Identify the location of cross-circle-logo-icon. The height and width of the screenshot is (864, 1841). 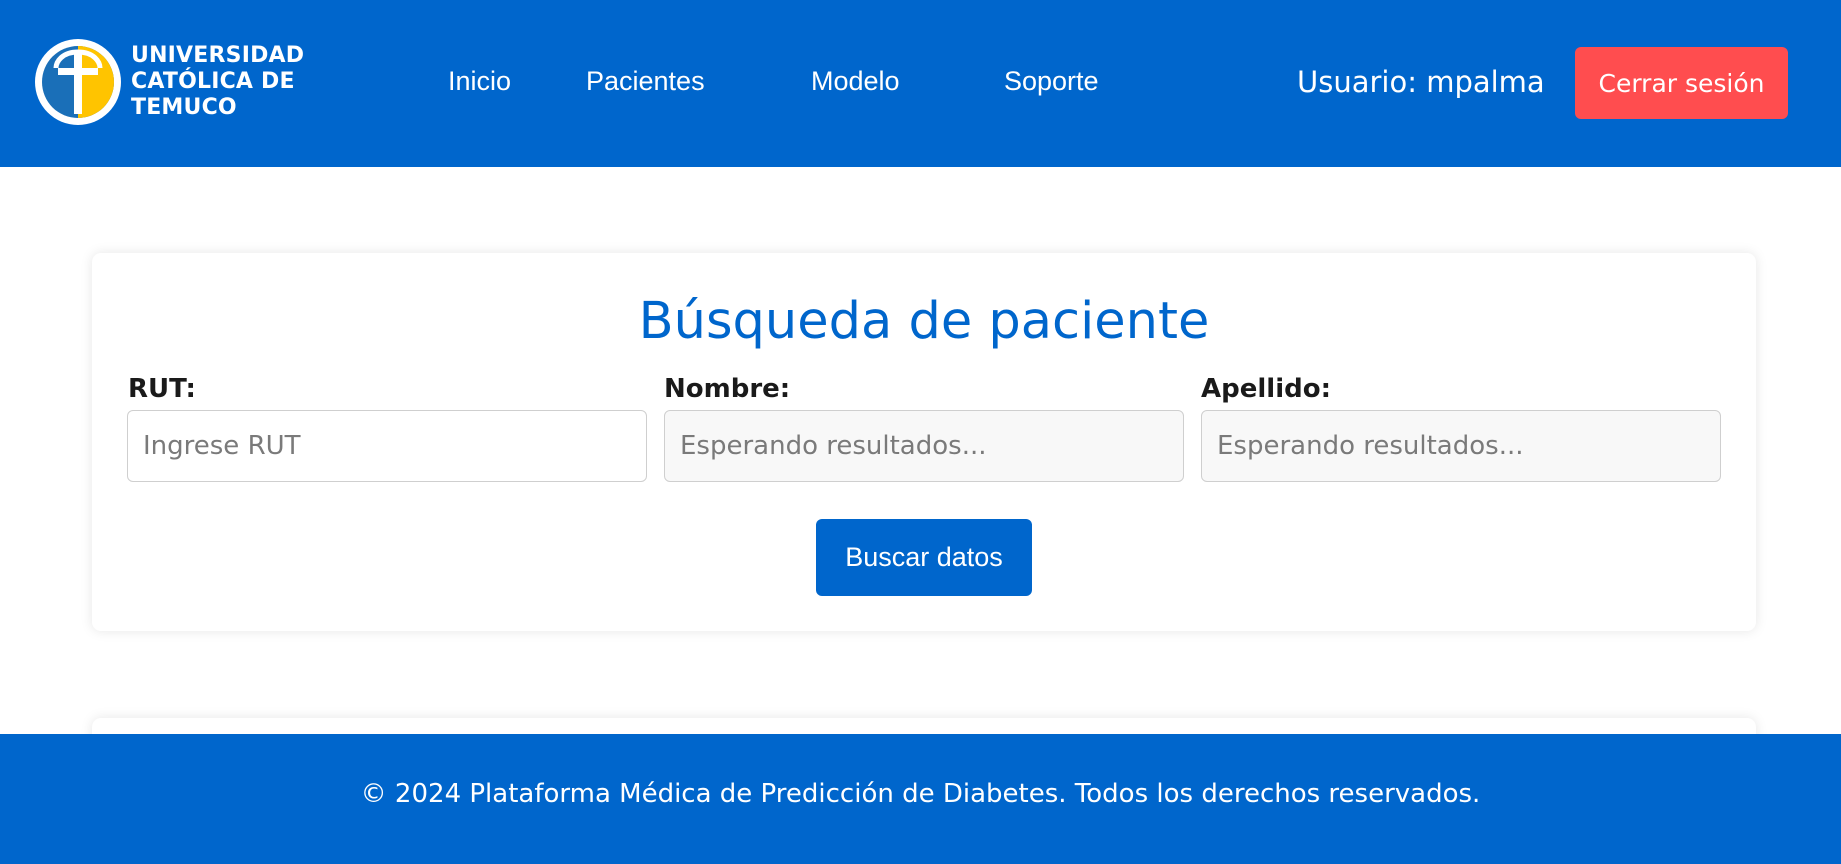
(78, 82).